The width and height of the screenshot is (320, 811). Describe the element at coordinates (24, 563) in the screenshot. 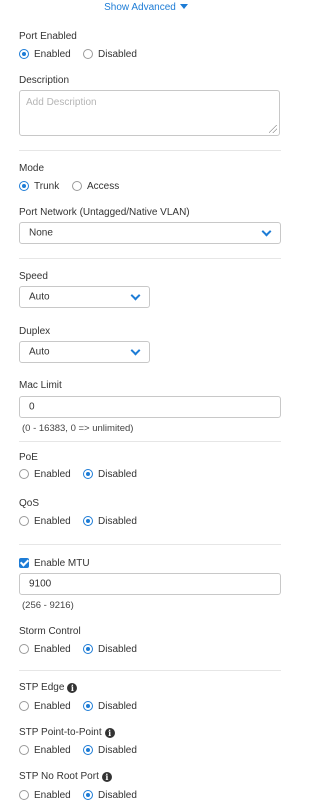

I see `checkbox-check-icon` at that location.